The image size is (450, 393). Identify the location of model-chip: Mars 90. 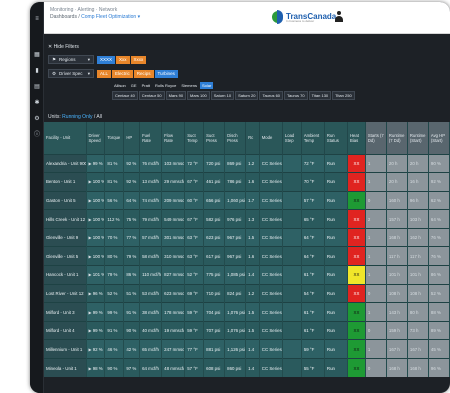
(176, 95).